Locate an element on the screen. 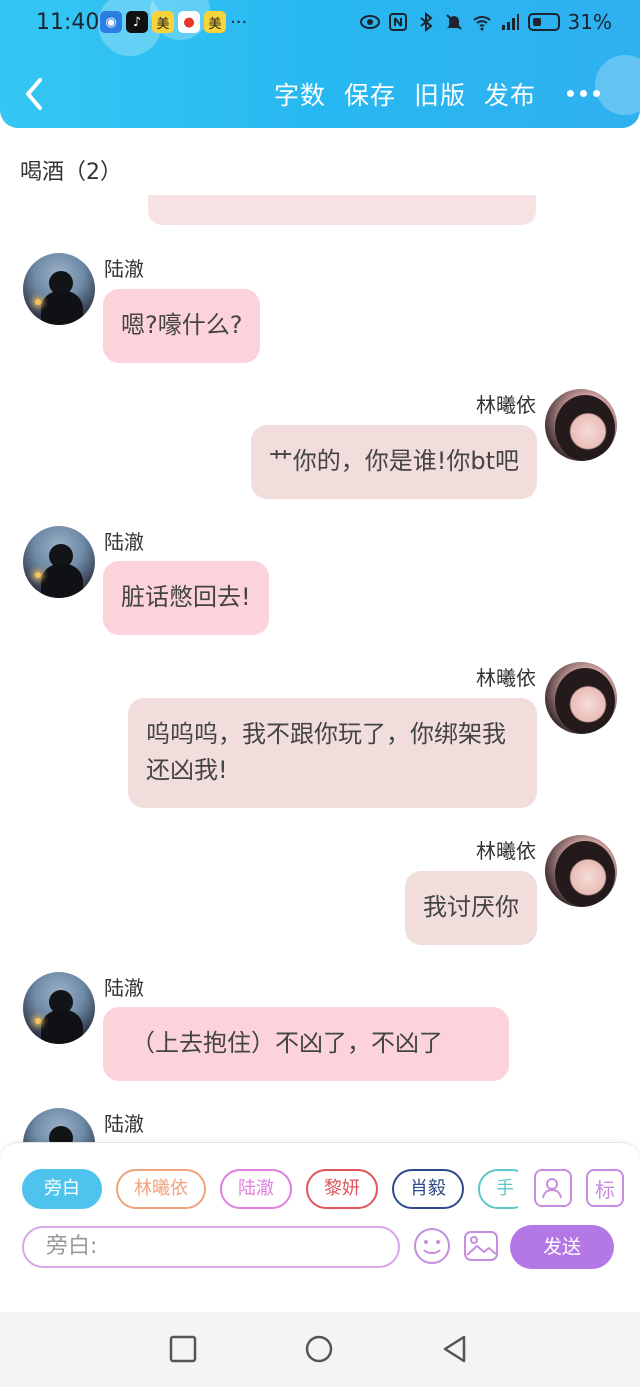  composer-panel: 旁白 林曦依 陆澈 黎妍 肖毅 手 标 旁白: 发送 is located at coordinates (320, 1227).